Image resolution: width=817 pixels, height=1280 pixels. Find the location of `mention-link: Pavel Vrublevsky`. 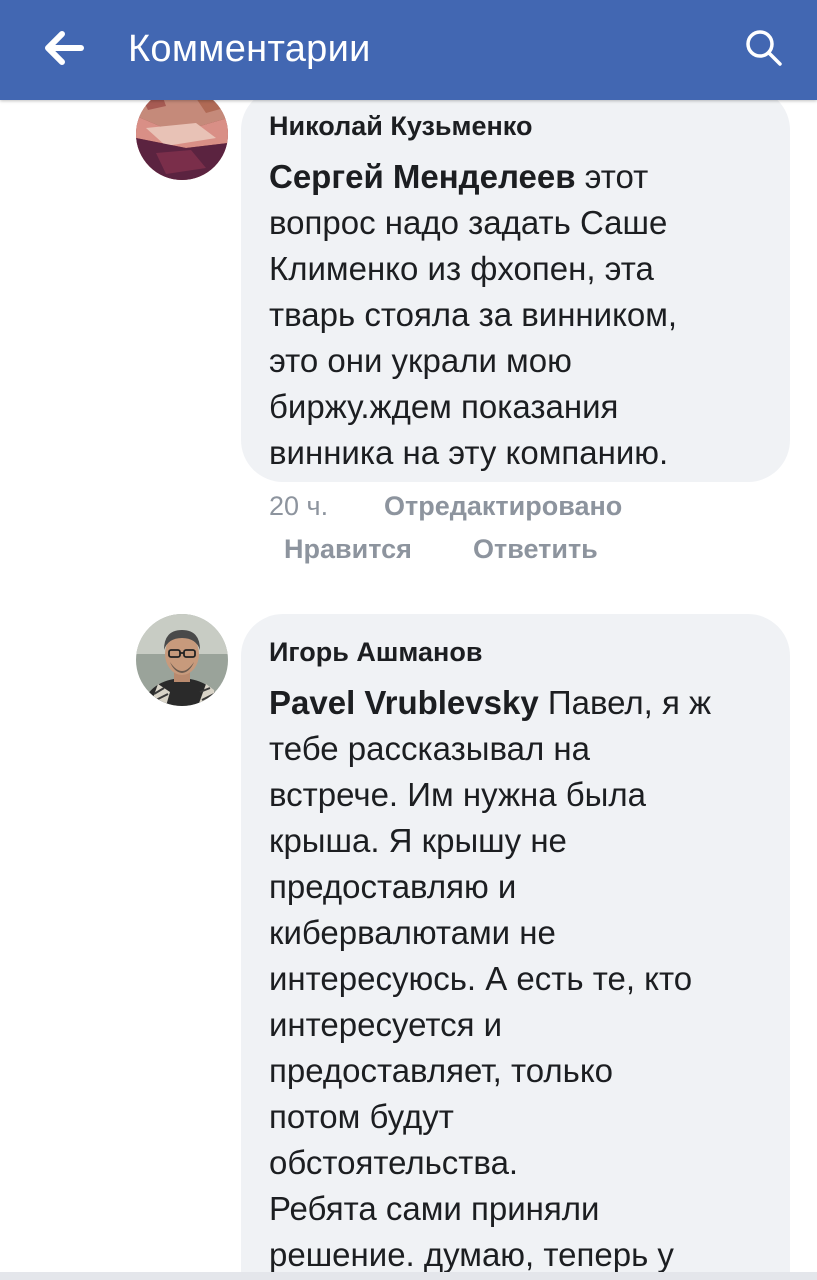

mention-link: Pavel Vrublevsky is located at coordinates (404, 702).